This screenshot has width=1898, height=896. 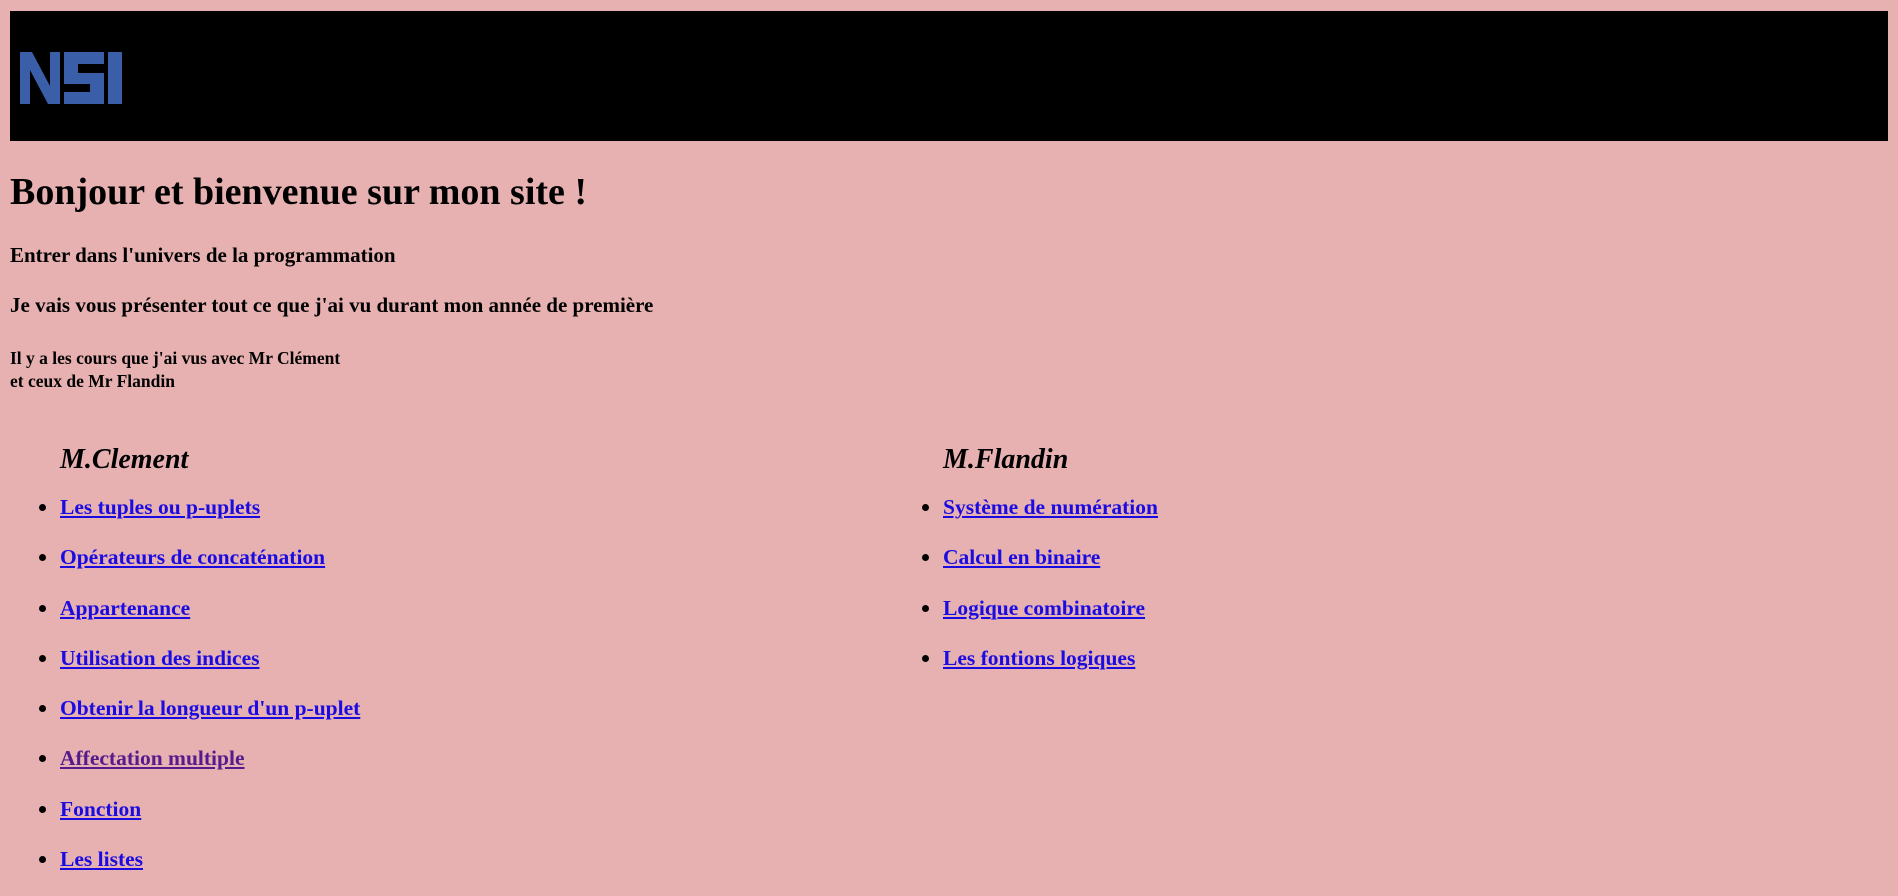 I want to click on list-item: Obtenir la longueur d'un p-uplet, so click(x=199, y=720).